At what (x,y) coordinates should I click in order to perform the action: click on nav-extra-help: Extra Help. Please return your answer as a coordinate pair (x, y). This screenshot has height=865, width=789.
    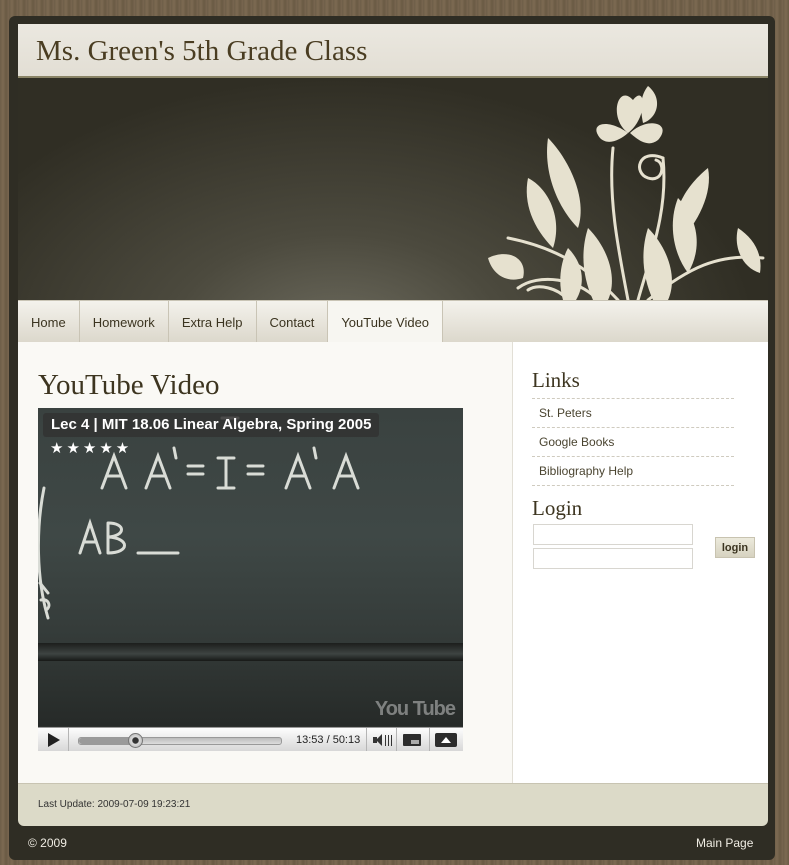
    Looking at the image, I should click on (213, 321).